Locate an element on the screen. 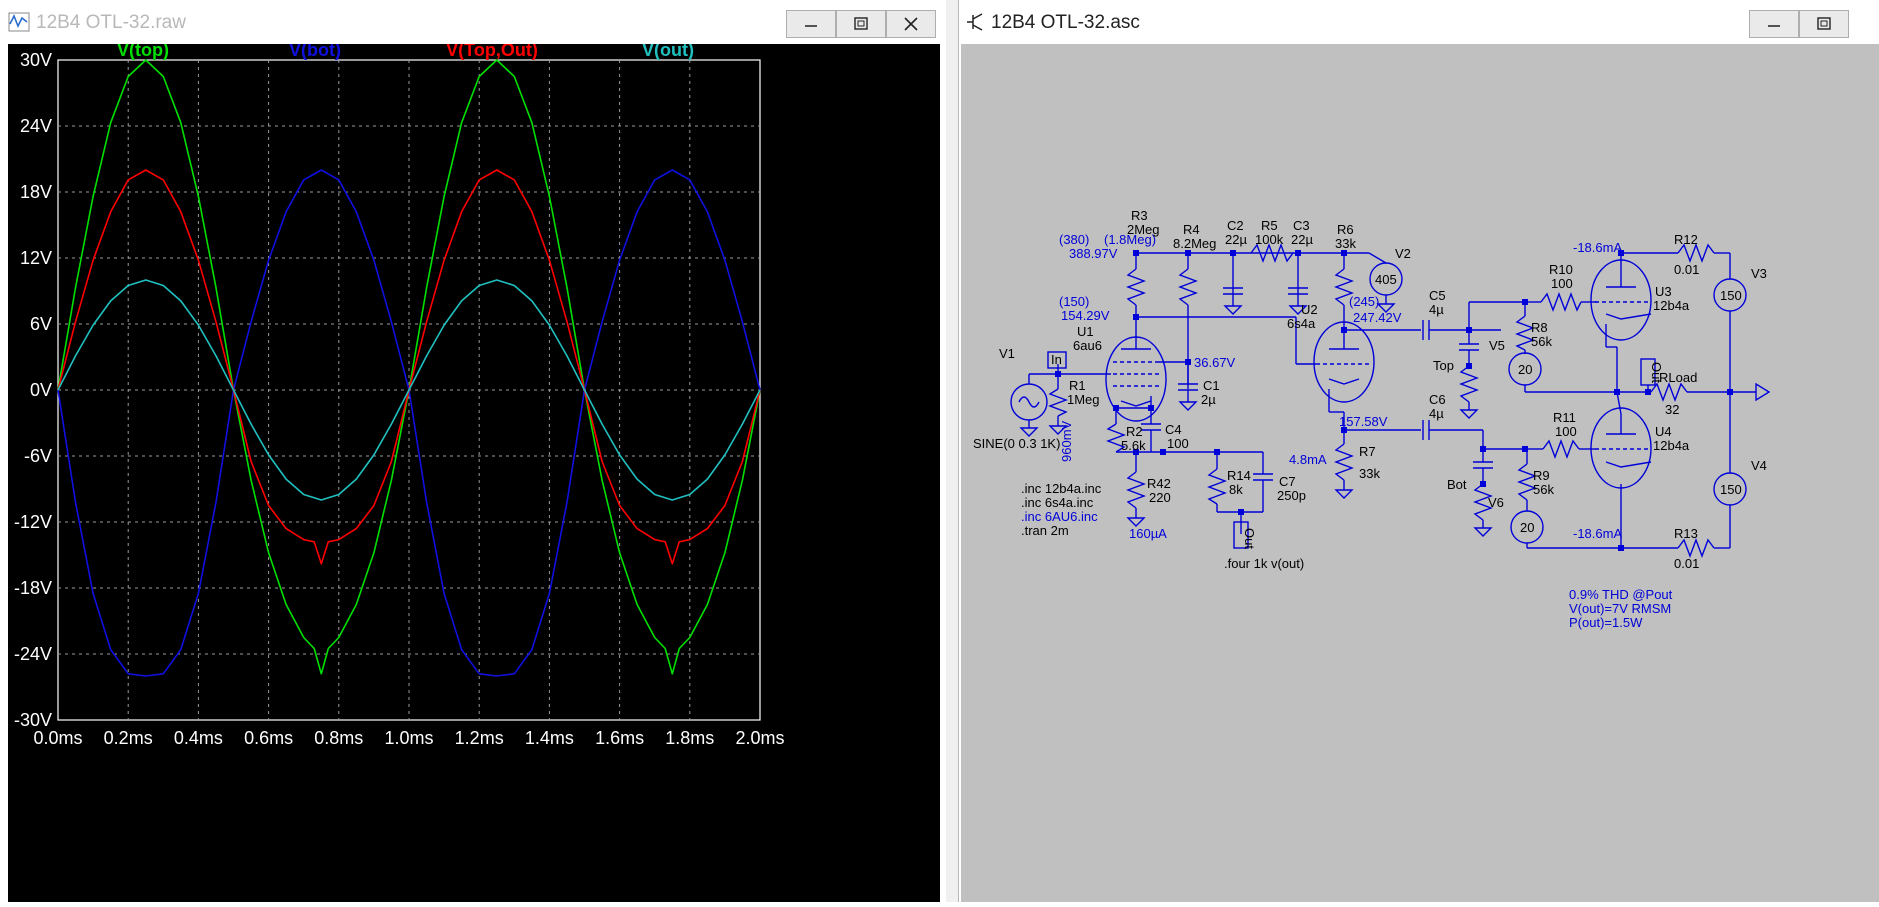 This screenshot has height=907, width=1879. x-tick-label: 1.8ms is located at coordinates (689, 738).